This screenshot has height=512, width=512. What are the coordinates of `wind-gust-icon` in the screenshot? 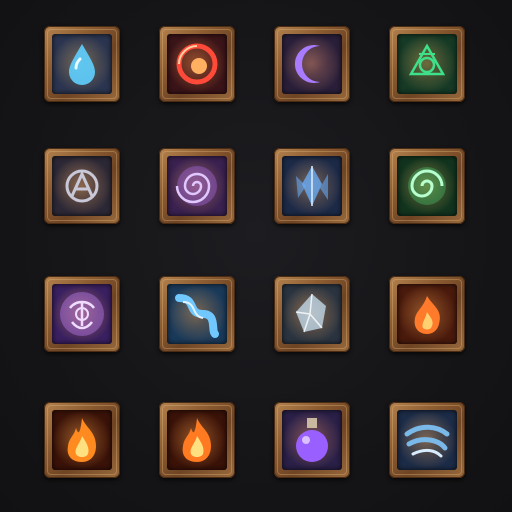 It's located at (427, 441).